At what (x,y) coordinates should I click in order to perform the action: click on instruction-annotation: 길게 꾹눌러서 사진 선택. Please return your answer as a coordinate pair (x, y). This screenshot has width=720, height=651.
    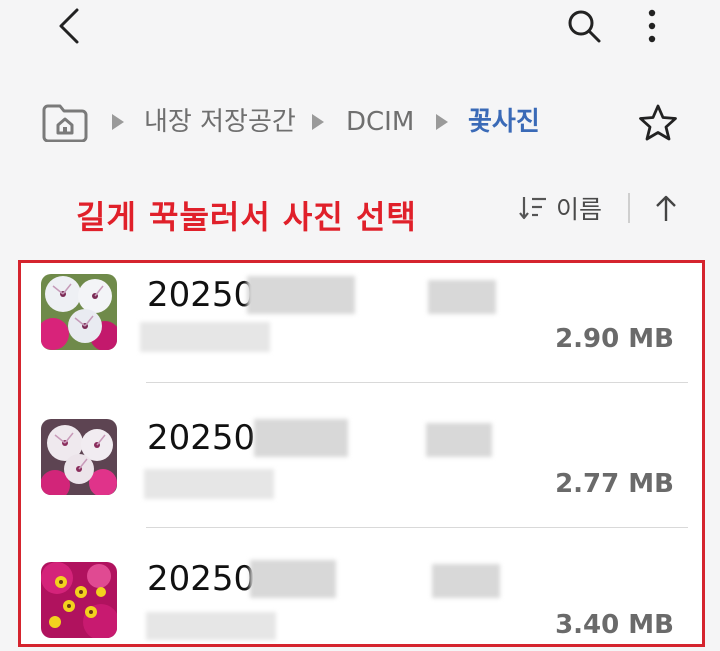
    Looking at the image, I should click on (246, 217).